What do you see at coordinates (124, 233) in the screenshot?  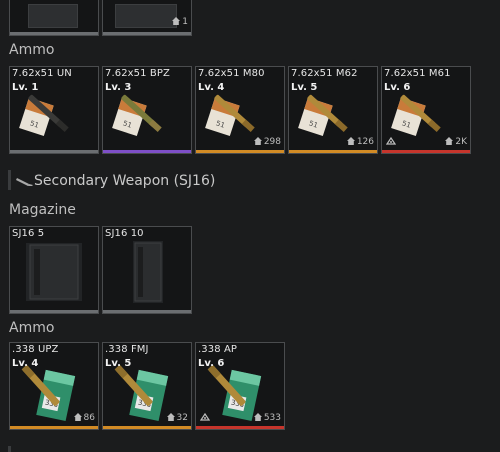 I see `magazine-name: SJ16 10` at bounding box center [124, 233].